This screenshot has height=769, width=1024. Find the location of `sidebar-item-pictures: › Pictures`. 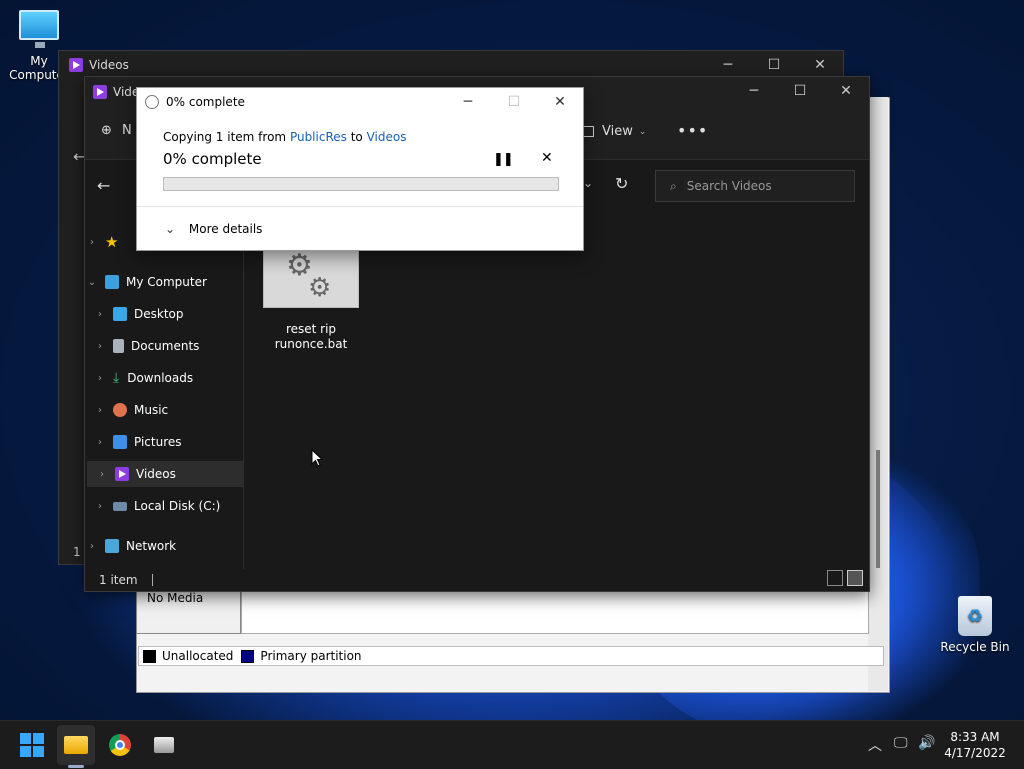

sidebar-item-pictures: › Pictures is located at coordinates (163, 442).